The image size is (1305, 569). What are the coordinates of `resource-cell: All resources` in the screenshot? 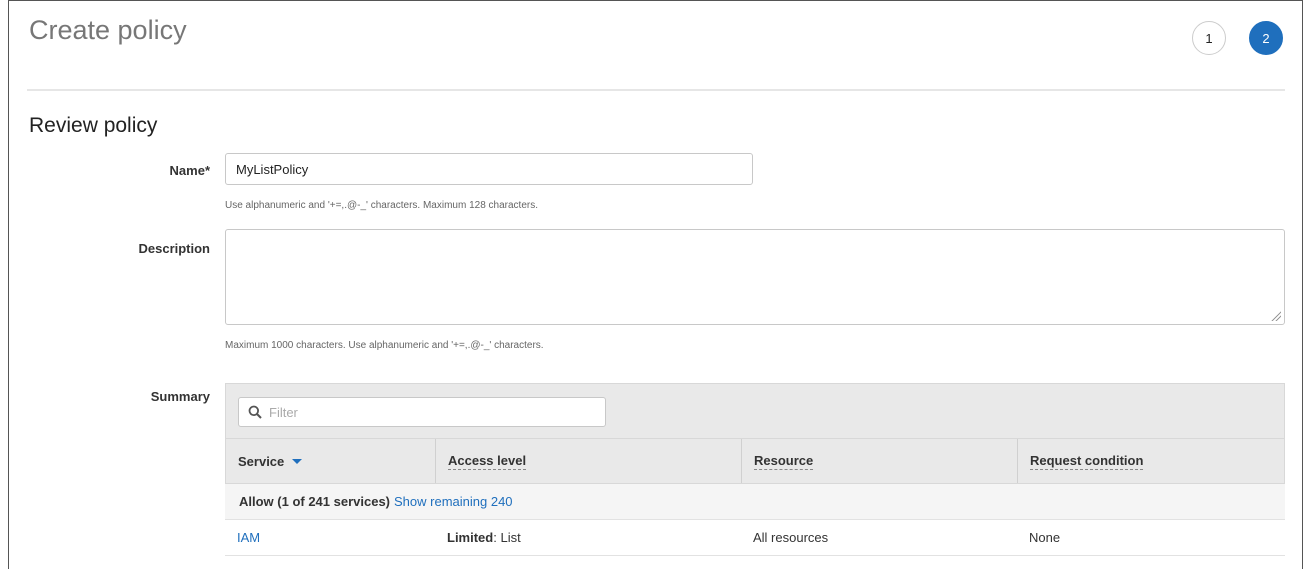 It's located at (791, 537).